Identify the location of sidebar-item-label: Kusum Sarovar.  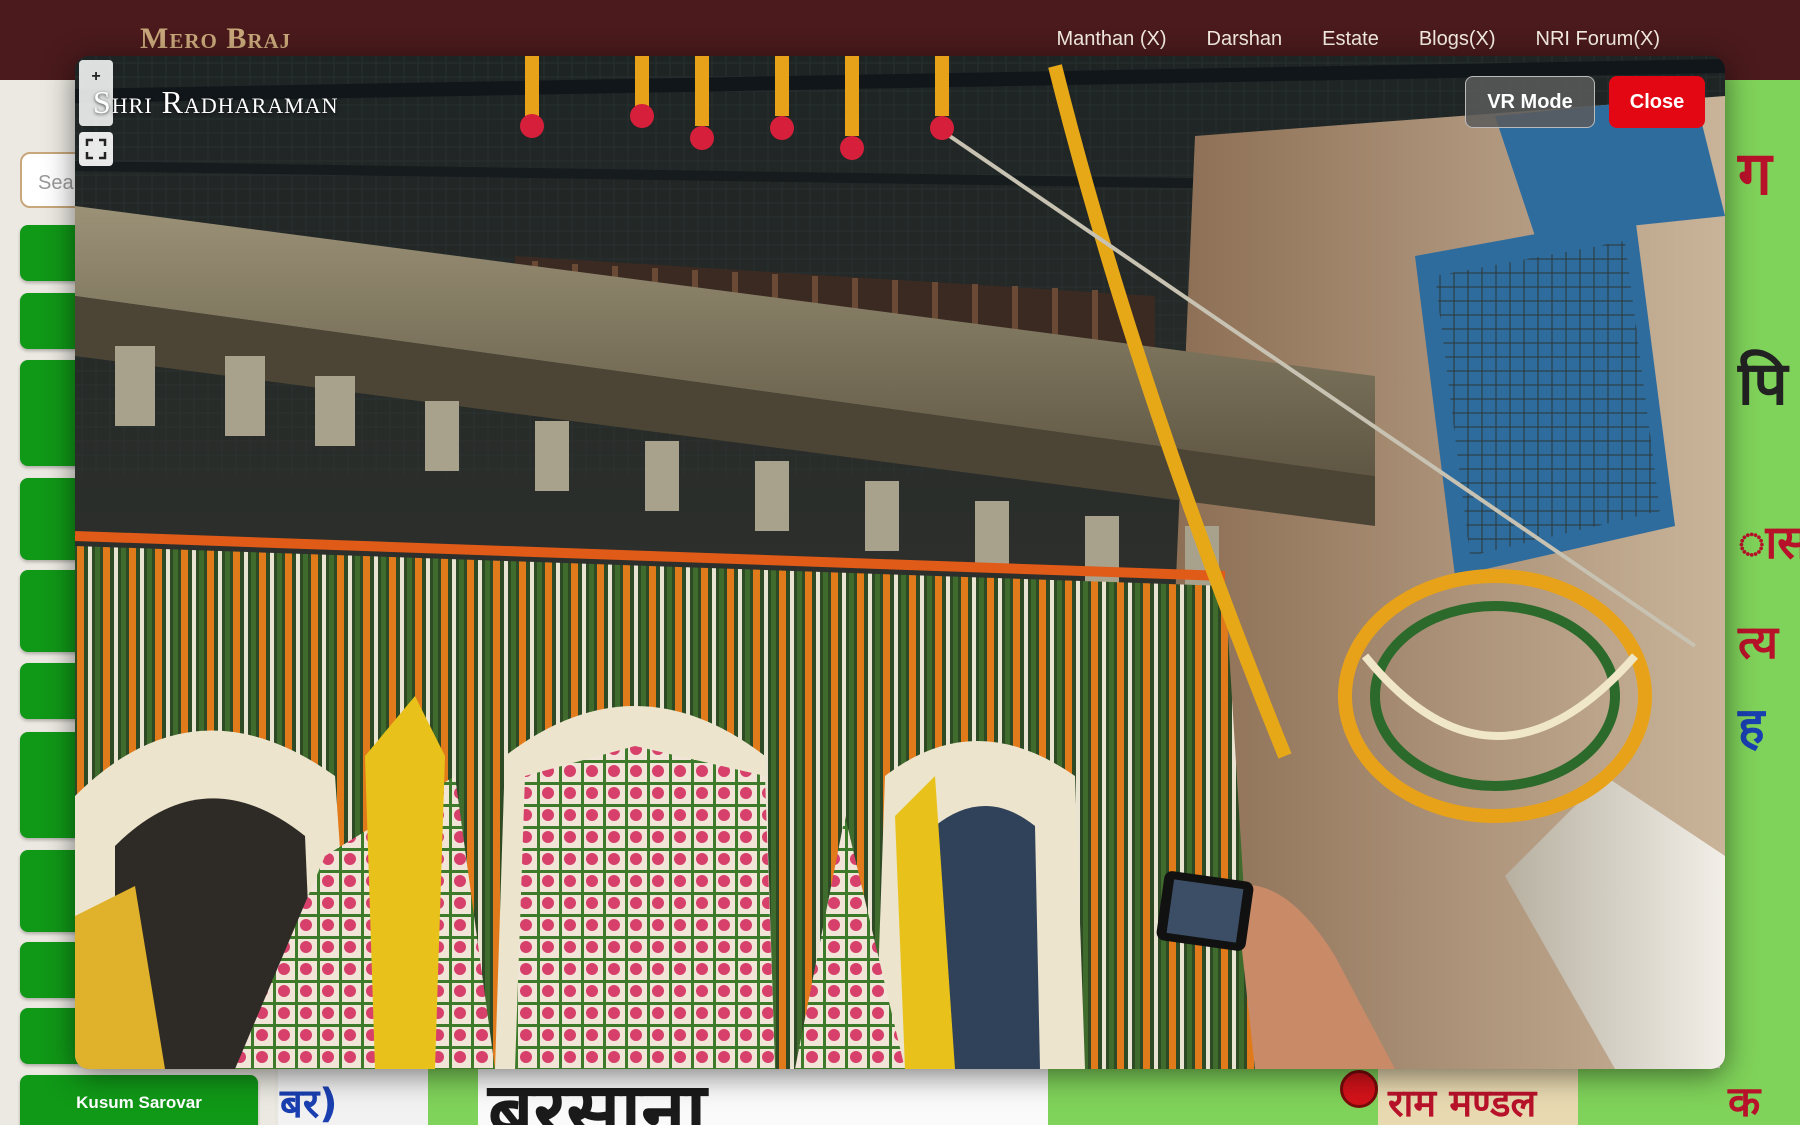
(139, 1102).